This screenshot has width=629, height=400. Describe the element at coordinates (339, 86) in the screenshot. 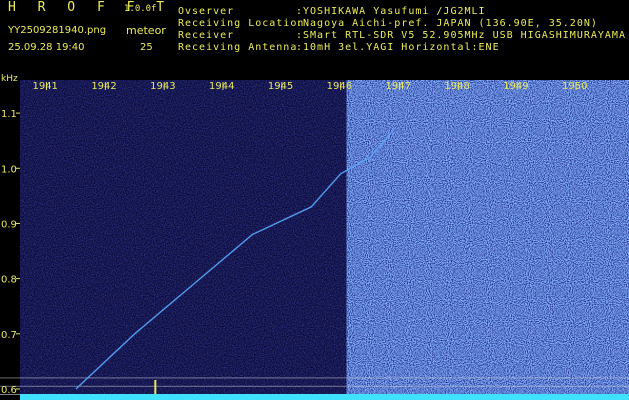

I see `x-tick-label: 1946` at that location.